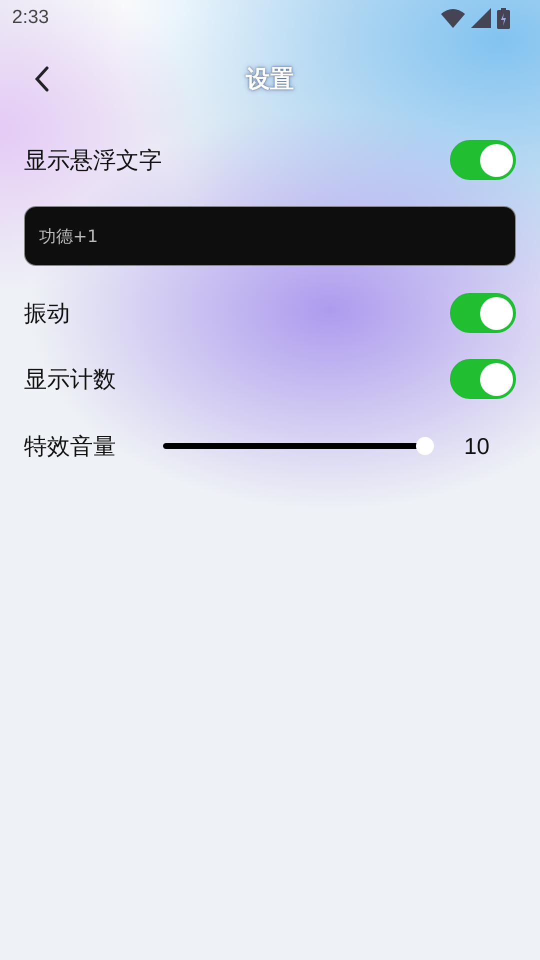  Describe the element at coordinates (70, 447) in the screenshot. I see `setting-label: 特效音量` at that location.